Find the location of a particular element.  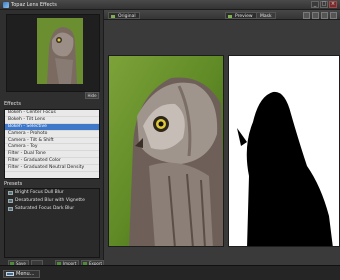

tab-mask: Mask is located at coordinates (266, 15).